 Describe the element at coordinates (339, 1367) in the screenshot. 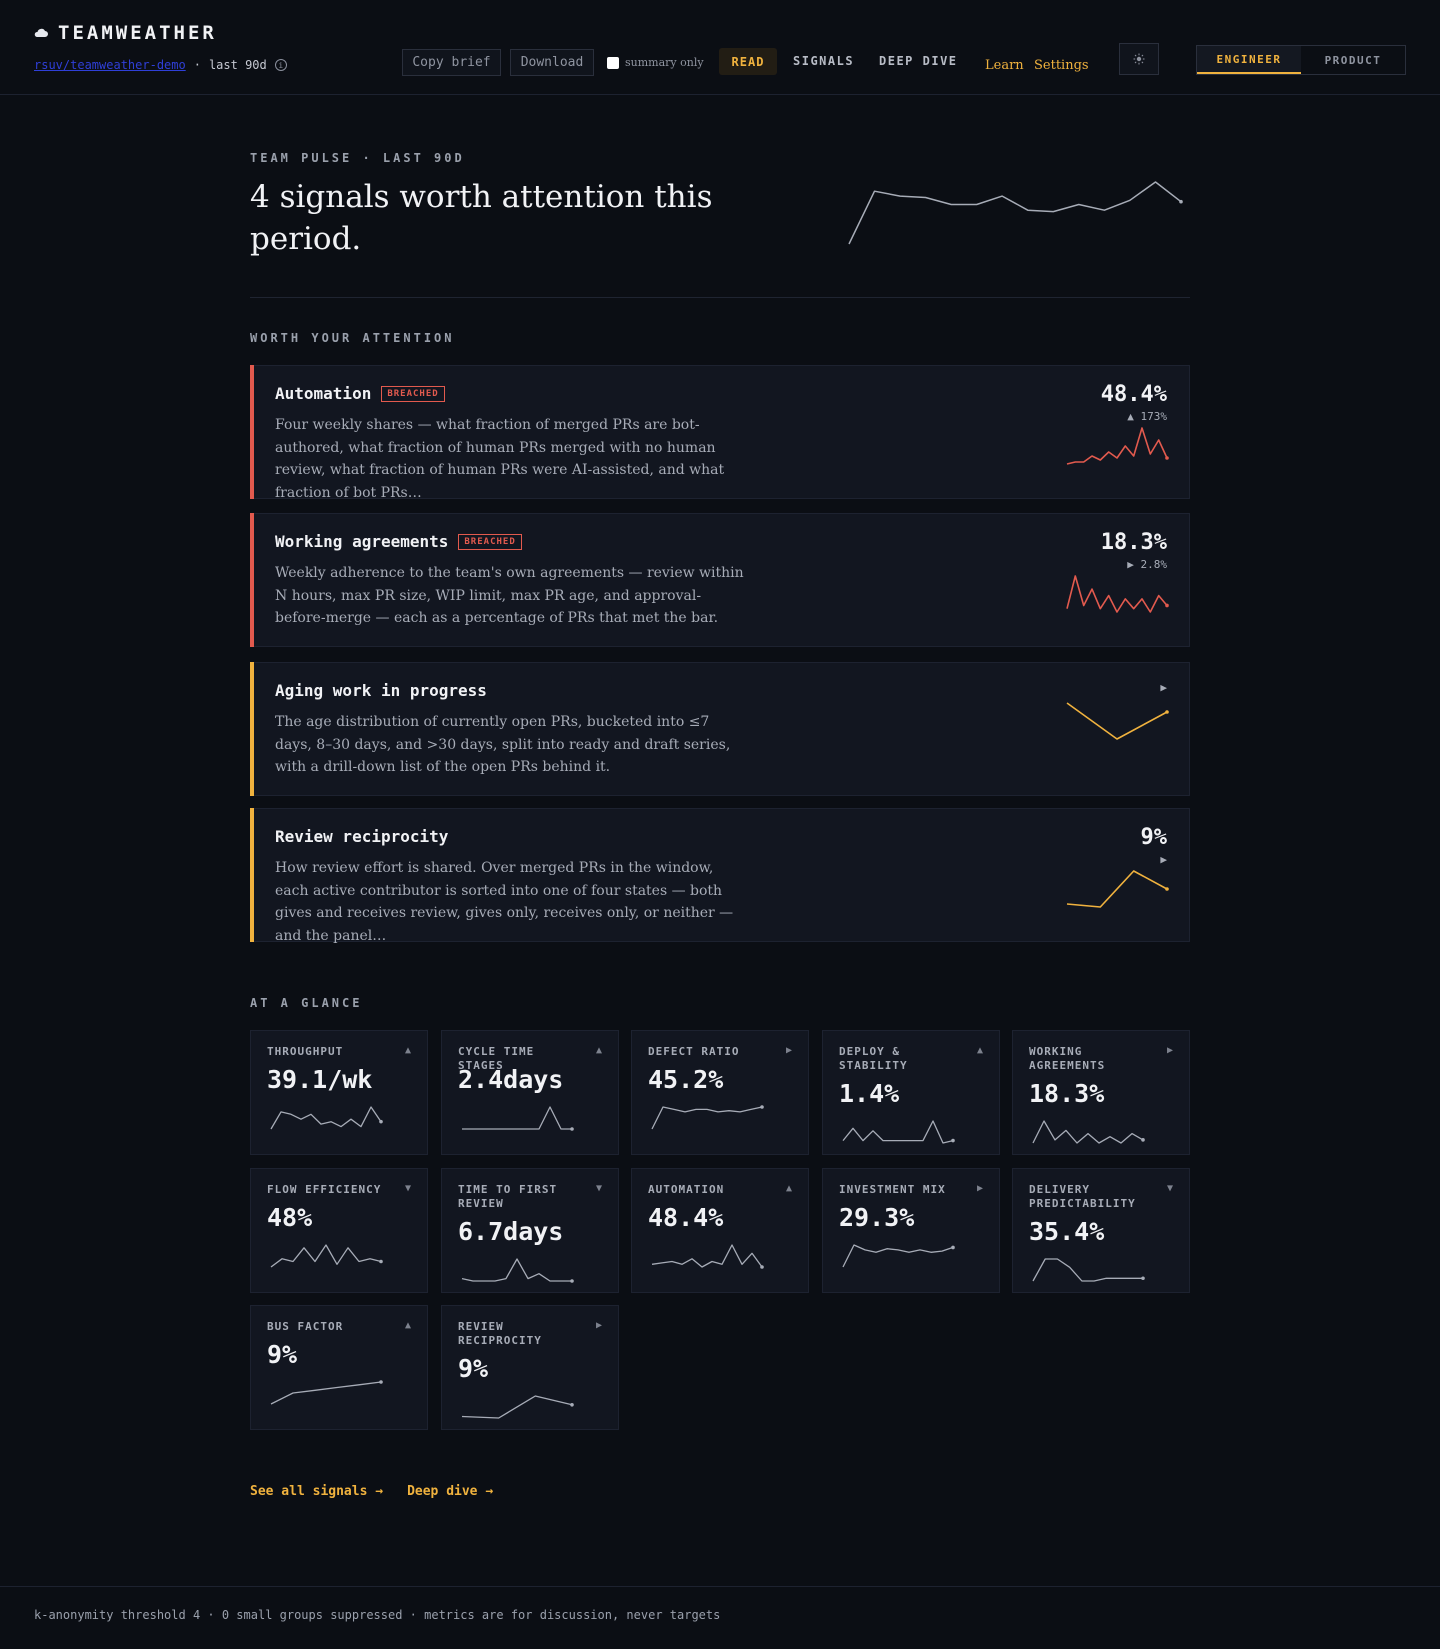

I see `metric-tile: BUS FACTOR ▲ 9%` at that location.